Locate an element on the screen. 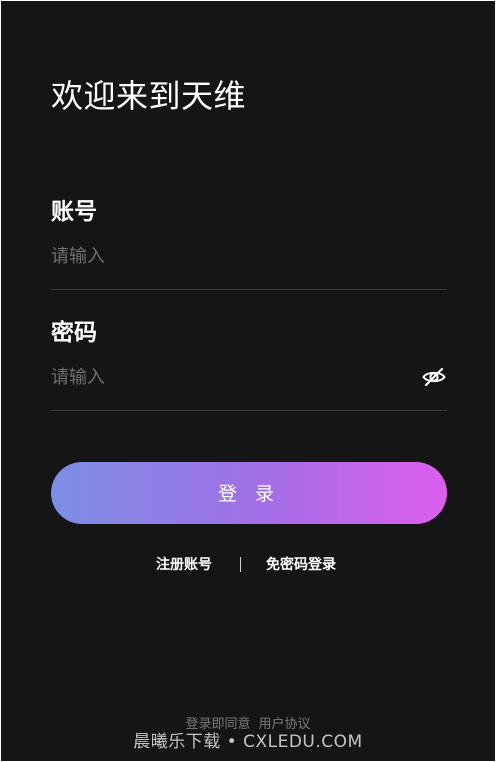  password-visibility-toggle is located at coordinates (434, 377).